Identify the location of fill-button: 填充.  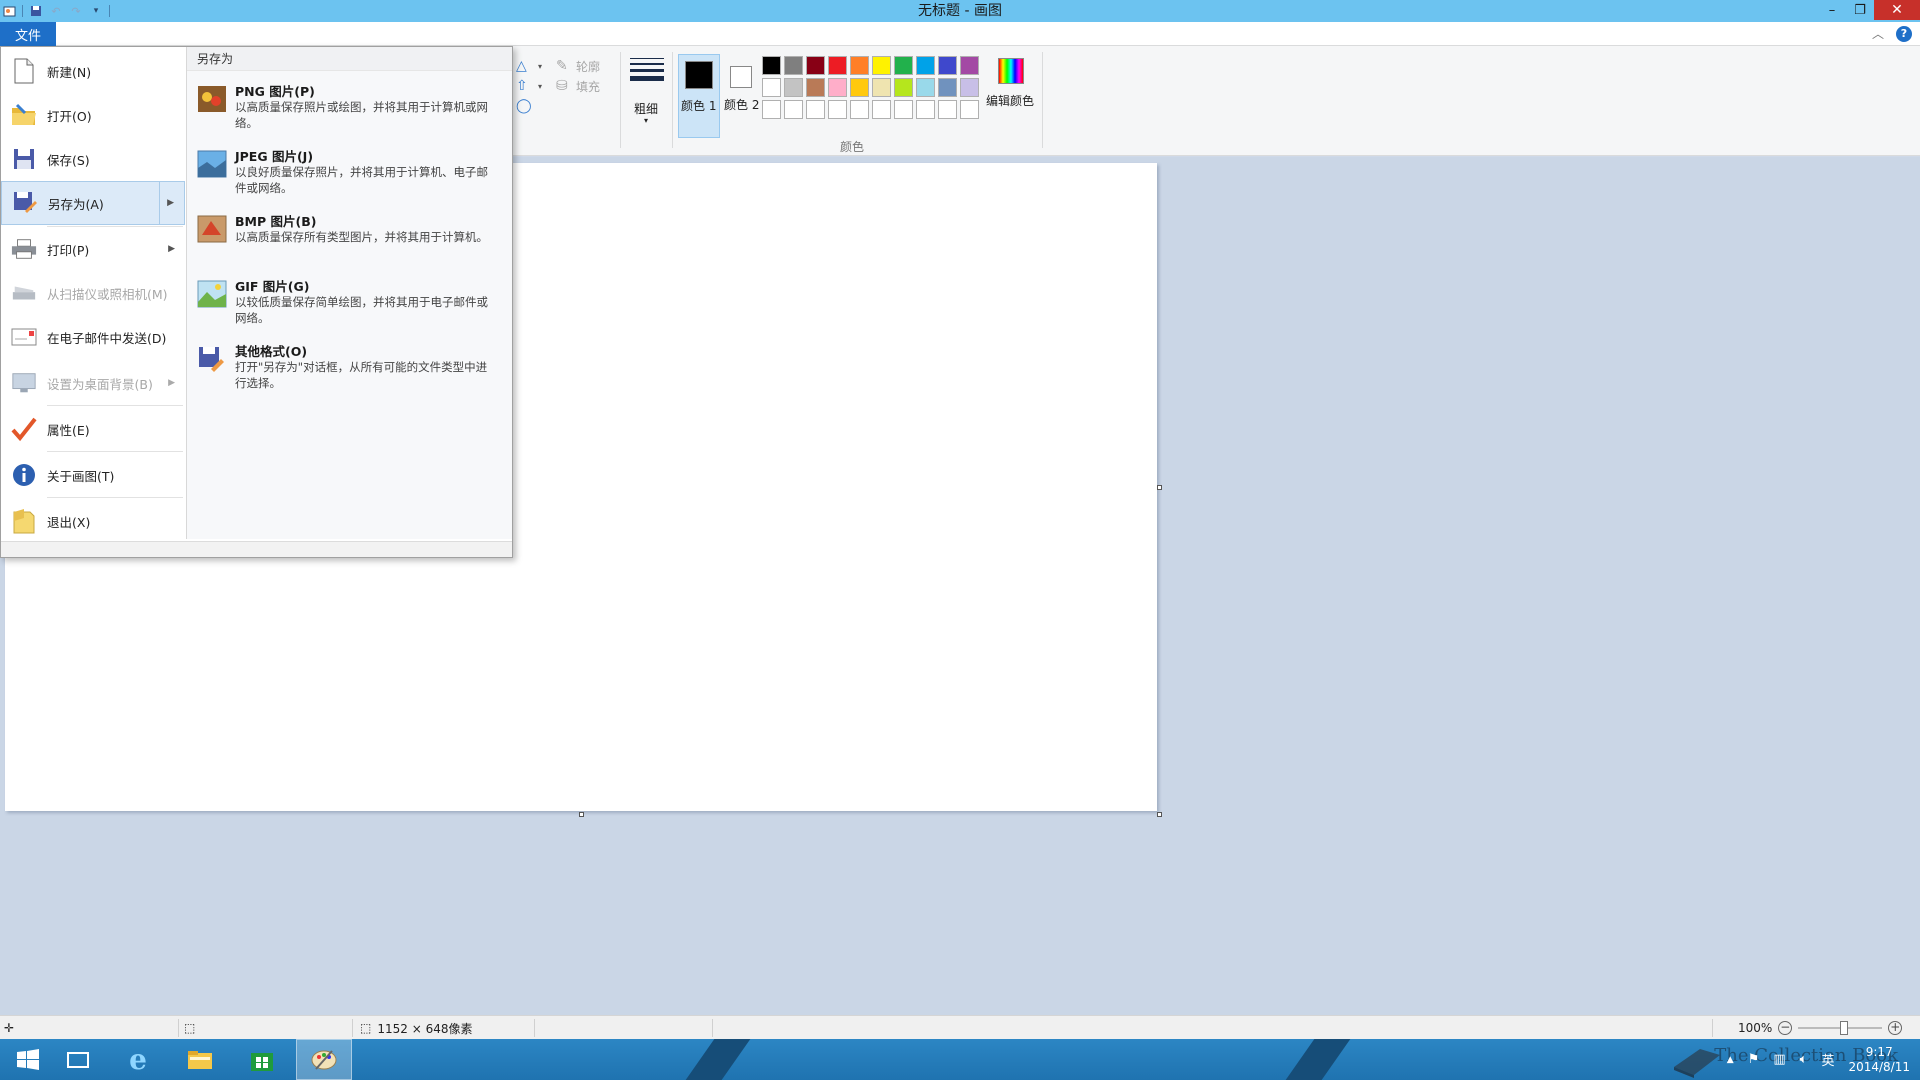
(588, 86).